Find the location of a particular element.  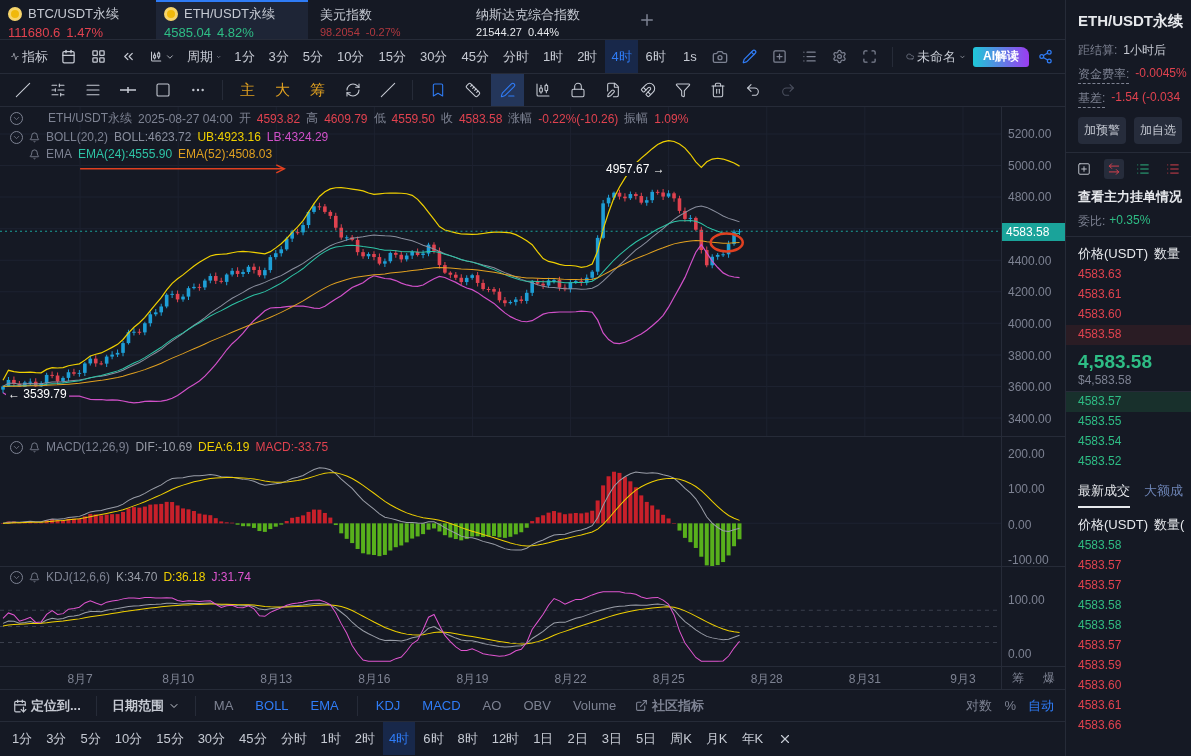

indicator-toggle: Volume is located at coordinates (594, 705).